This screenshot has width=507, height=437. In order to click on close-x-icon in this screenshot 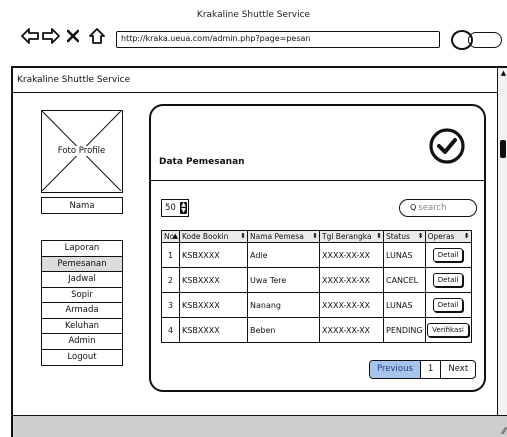, I will do `click(73, 36)`.